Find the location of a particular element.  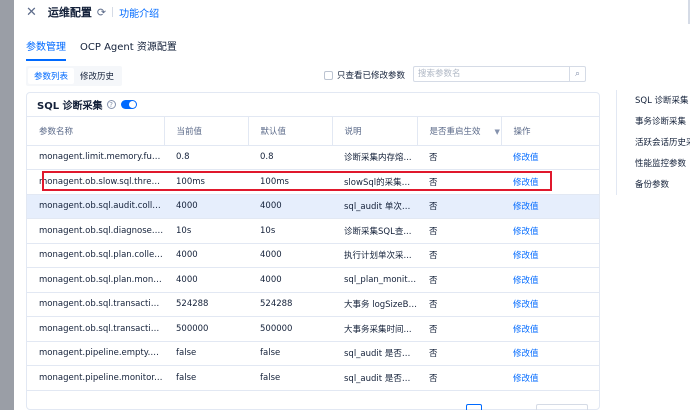

modal-backdrop is located at coordinates (7, 205).